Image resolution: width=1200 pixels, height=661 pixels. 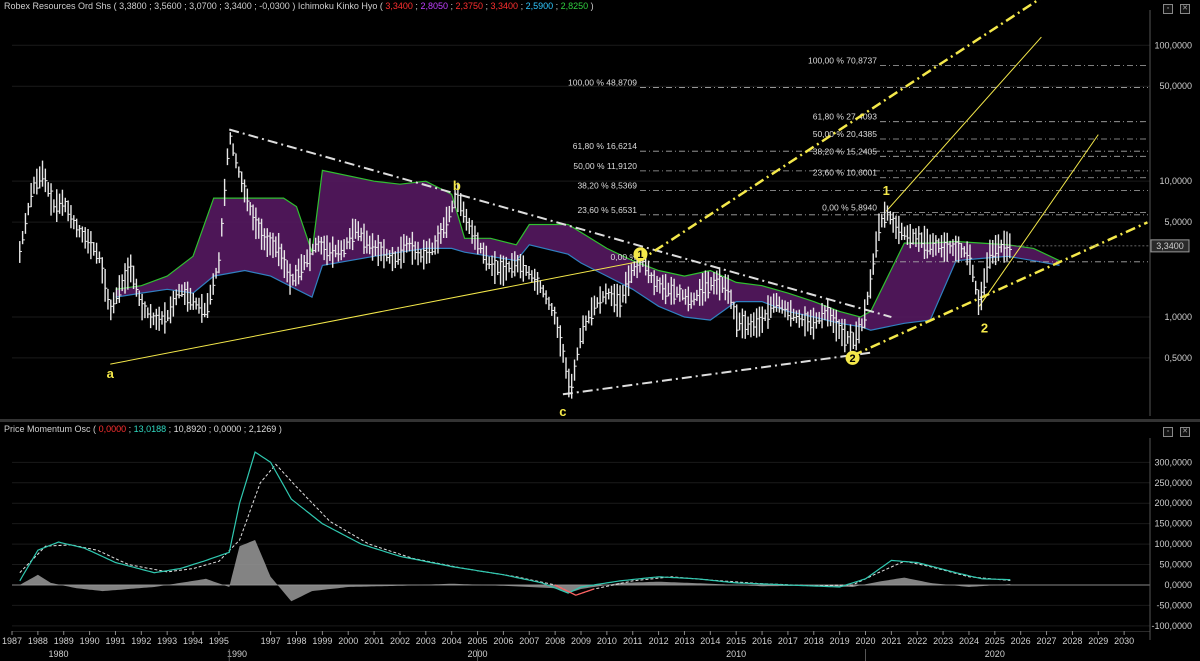 I want to click on time-tick-label: 2030, so click(x=1124, y=641).